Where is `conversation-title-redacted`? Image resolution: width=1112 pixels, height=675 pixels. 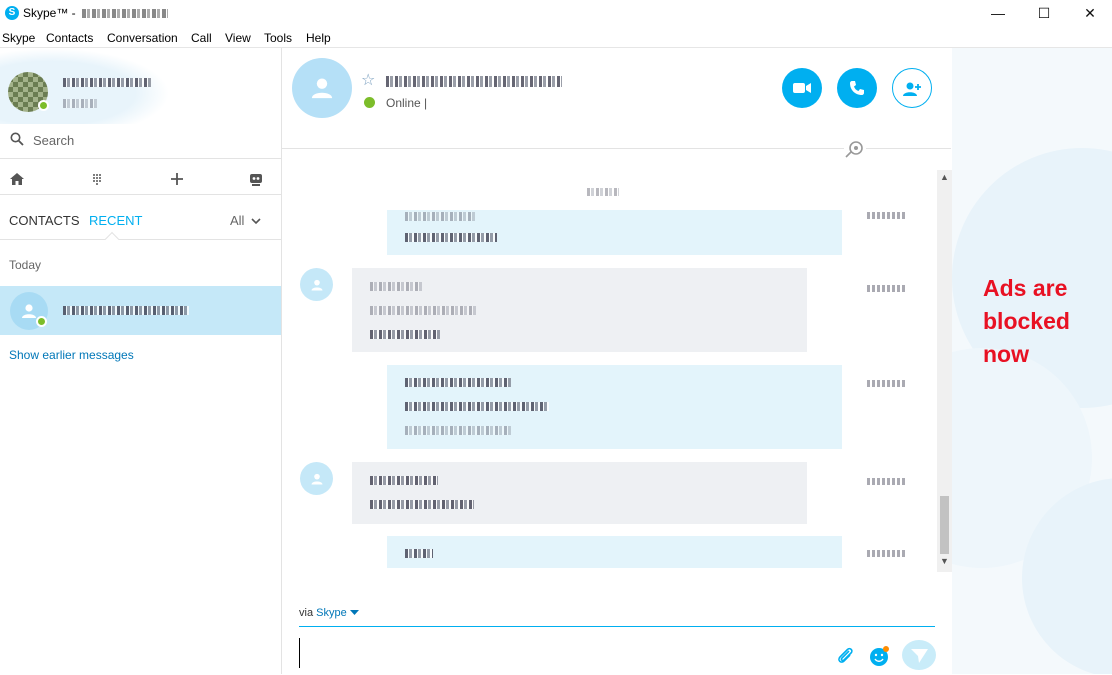
conversation-title-redacted is located at coordinates (474, 81).